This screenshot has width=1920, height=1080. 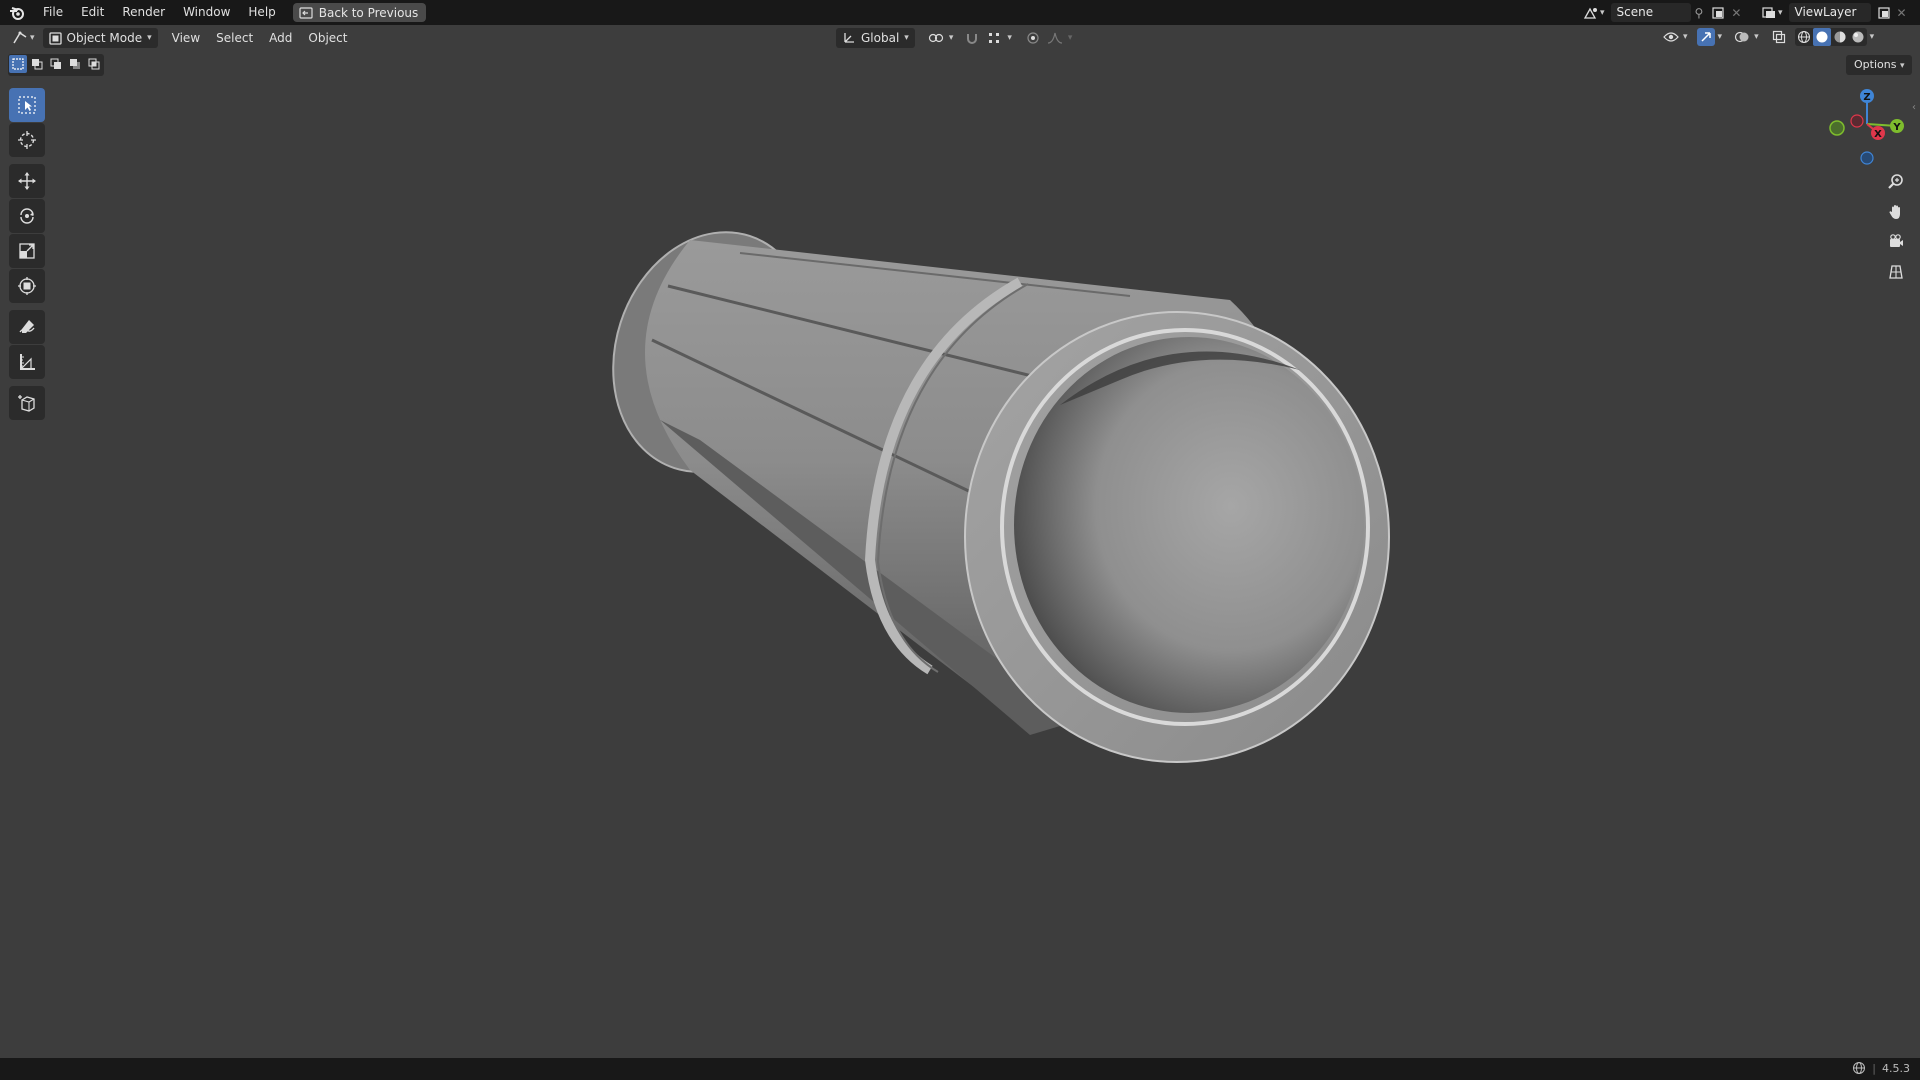 What do you see at coordinates (1033, 38) in the screenshot?
I see `proportional-edit-icon` at bounding box center [1033, 38].